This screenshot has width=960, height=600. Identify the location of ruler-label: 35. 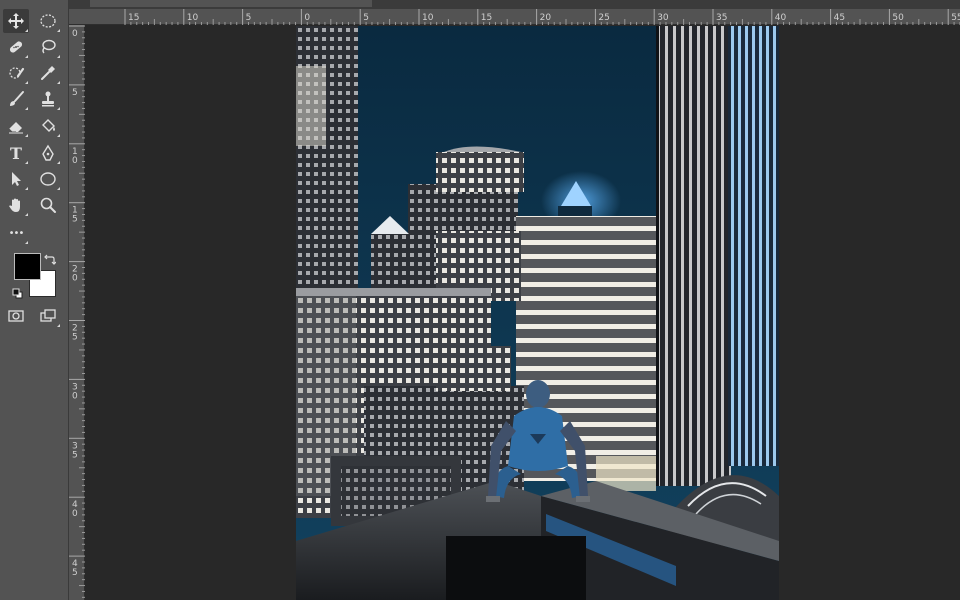
(721, 18).